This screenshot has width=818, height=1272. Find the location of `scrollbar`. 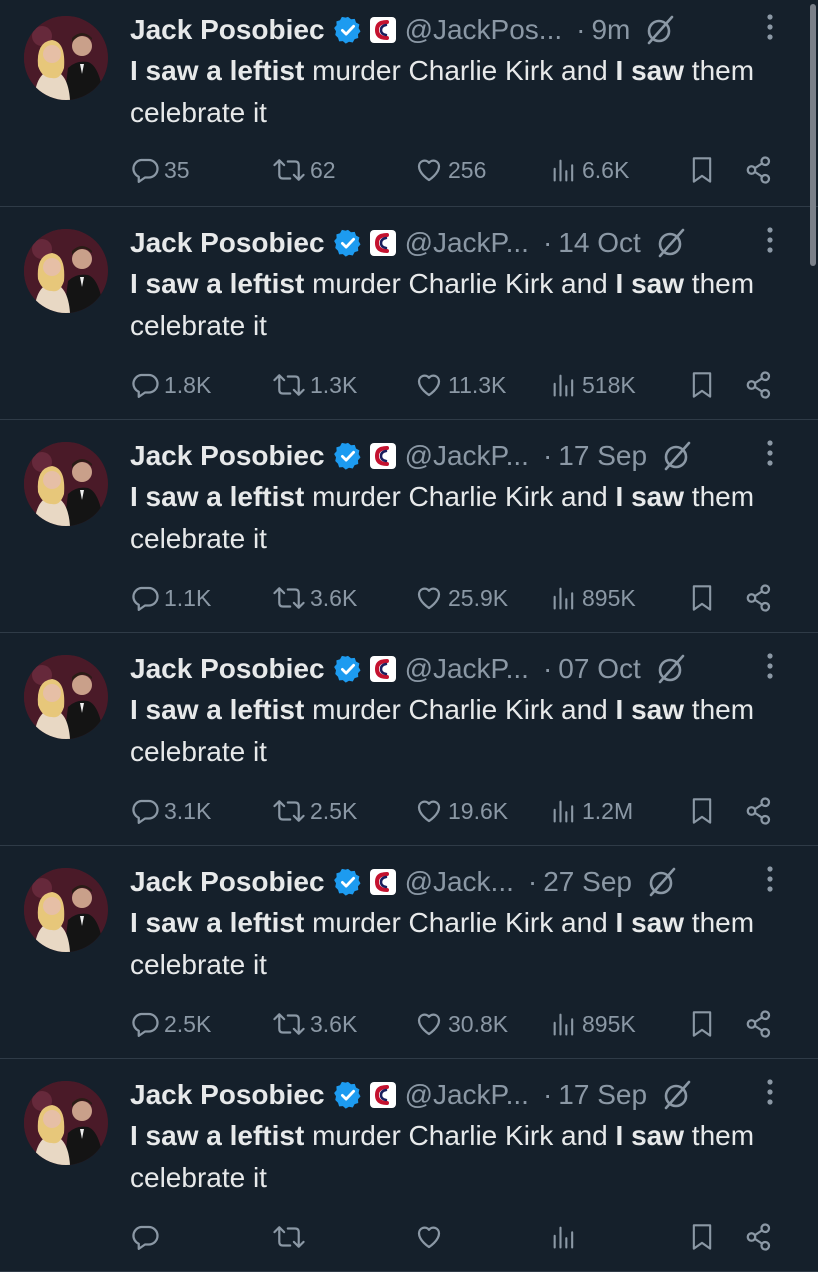

scrollbar is located at coordinates (813, 135).